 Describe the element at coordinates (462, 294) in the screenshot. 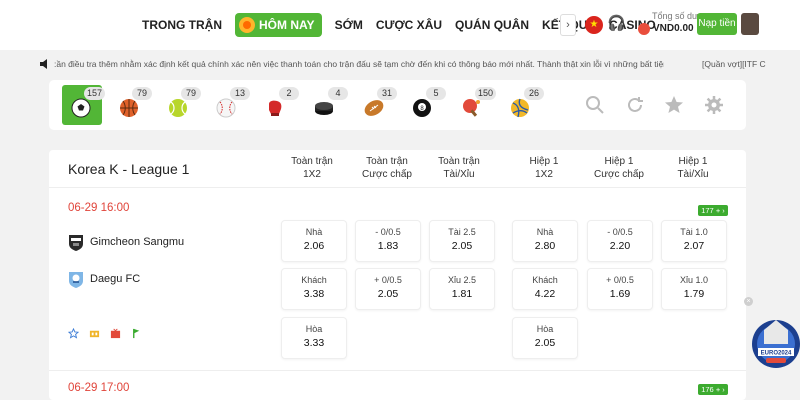

I see `odd-value: 1.81` at that location.